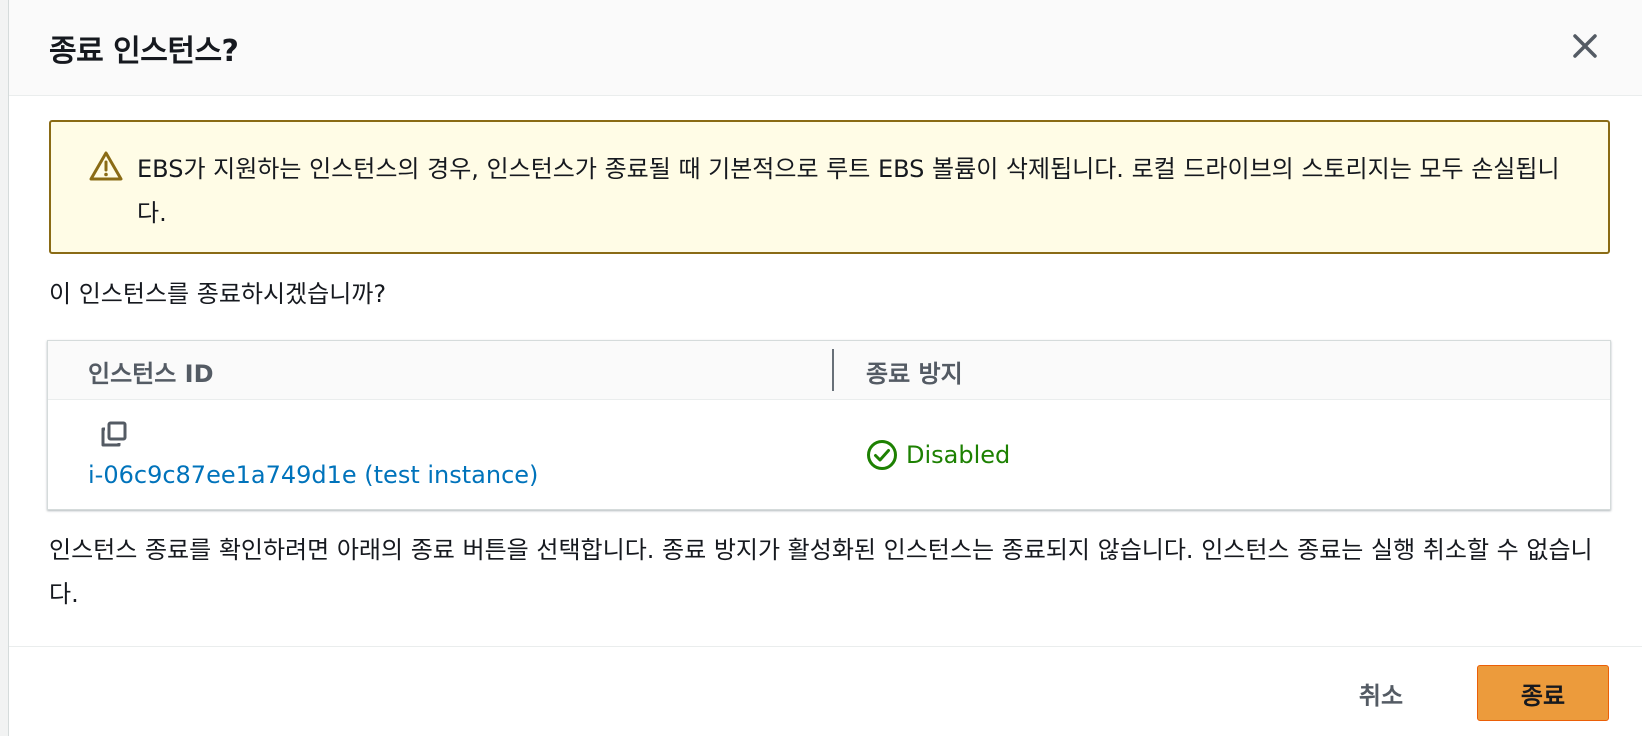  Describe the element at coordinates (833, 370) in the screenshot. I see `column-divider` at that location.